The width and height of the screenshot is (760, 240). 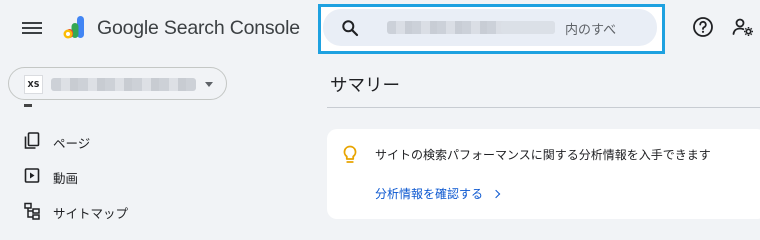 What do you see at coordinates (91, 213) in the screenshot?
I see `sidebar-item-label: サイトマップ` at bounding box center [91, 213].